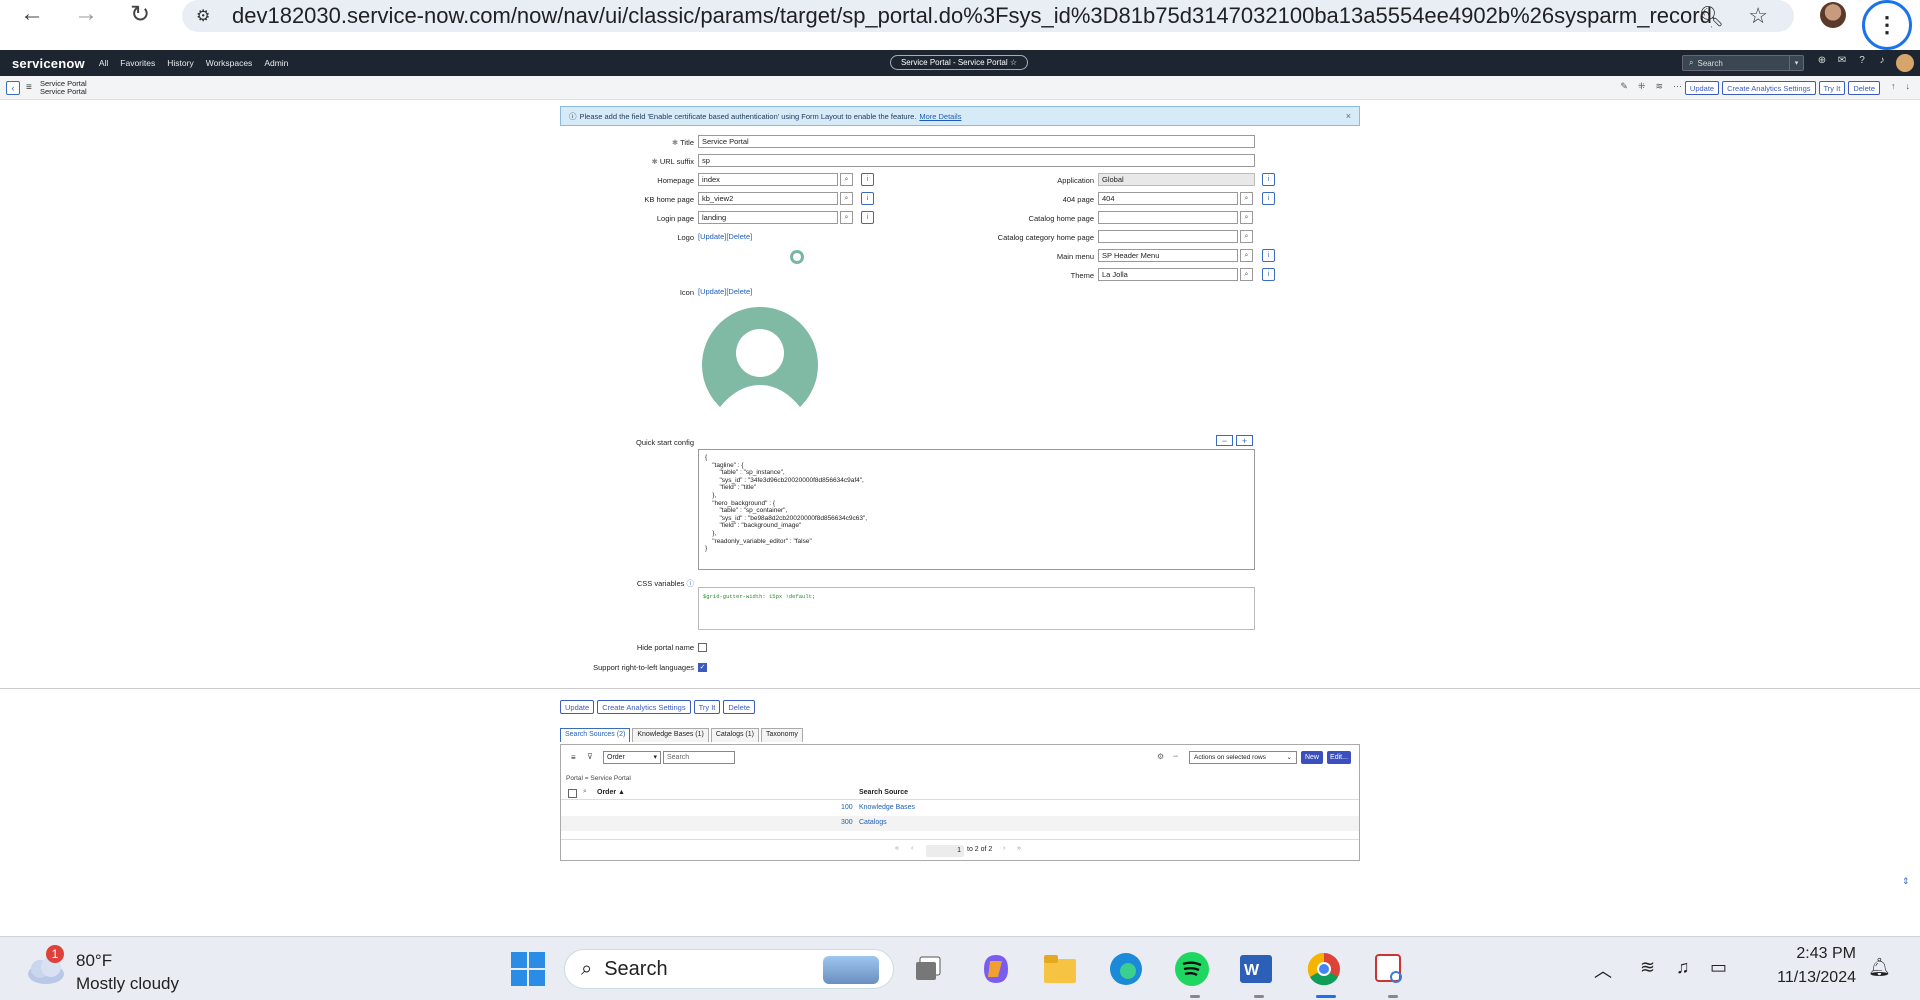  Describe the element at coordinates (768, 217) in the screenshot. I see `login-page-field: landing` at that location.